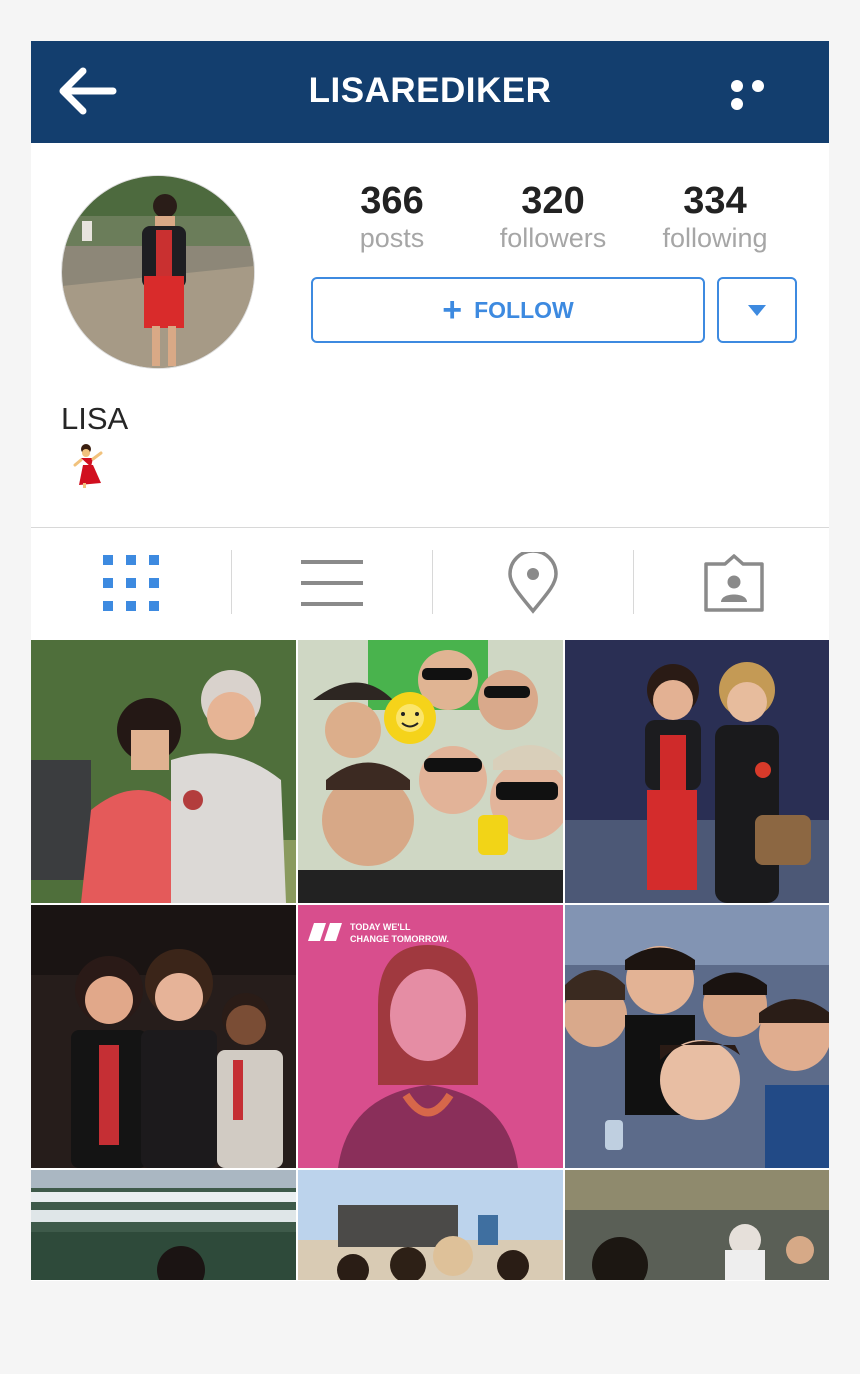  I want to click on top-nav-bar: LISAREDIKER, so click(430, 92).